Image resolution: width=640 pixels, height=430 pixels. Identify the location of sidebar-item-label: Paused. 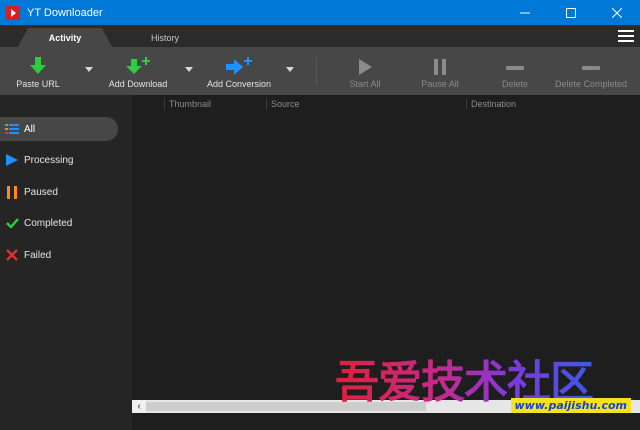
(41, 192).